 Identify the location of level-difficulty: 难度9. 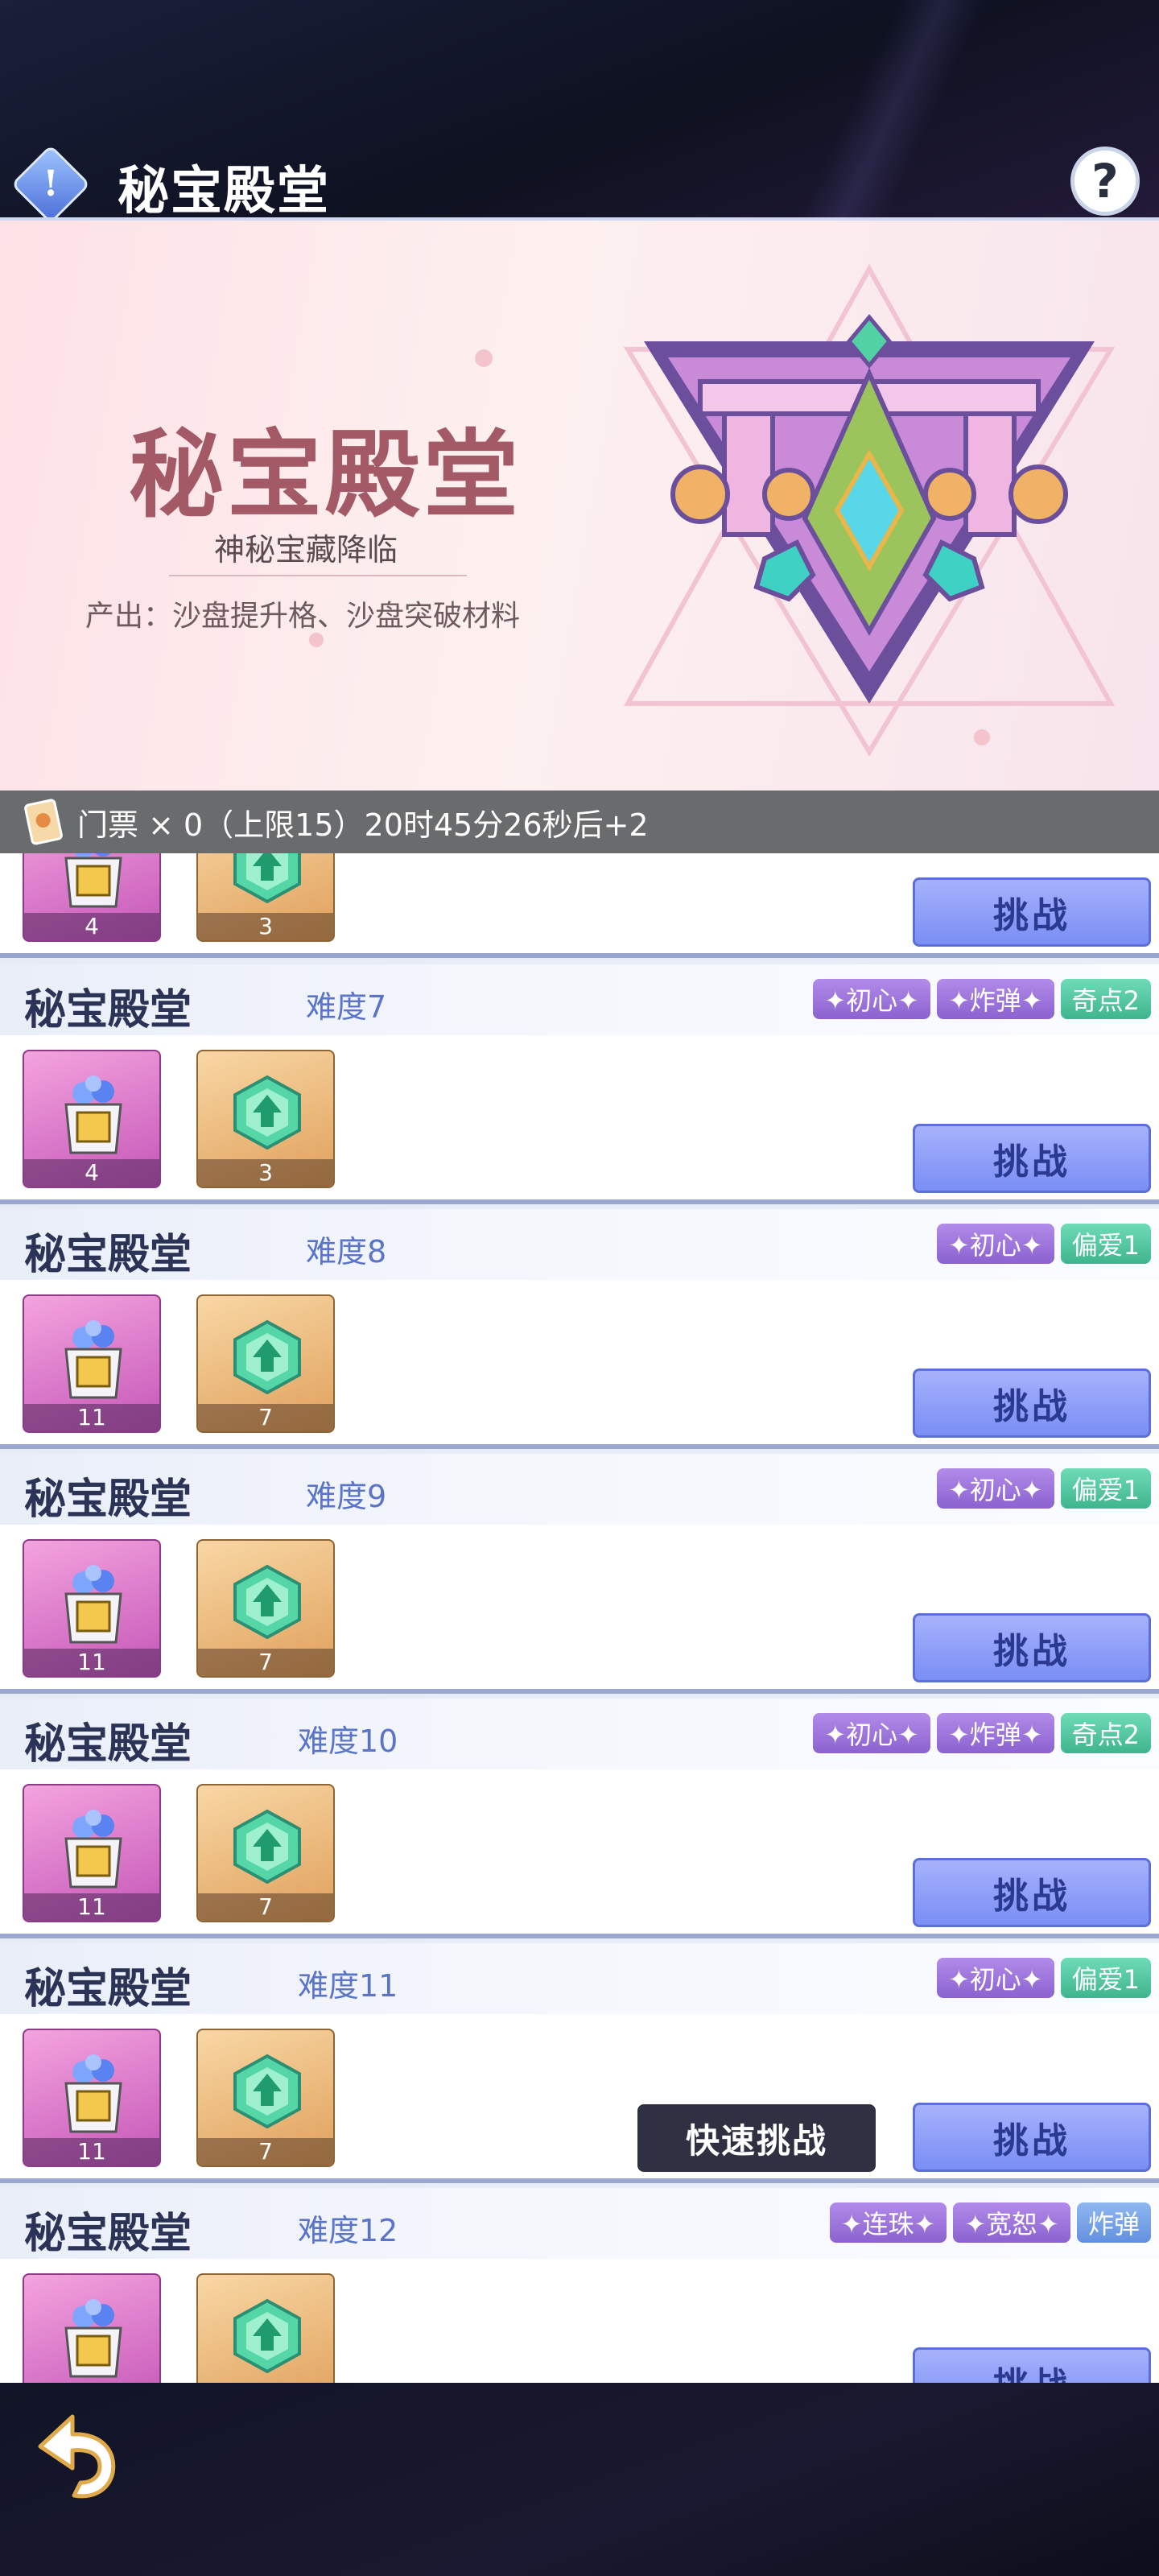
(346, 1496).